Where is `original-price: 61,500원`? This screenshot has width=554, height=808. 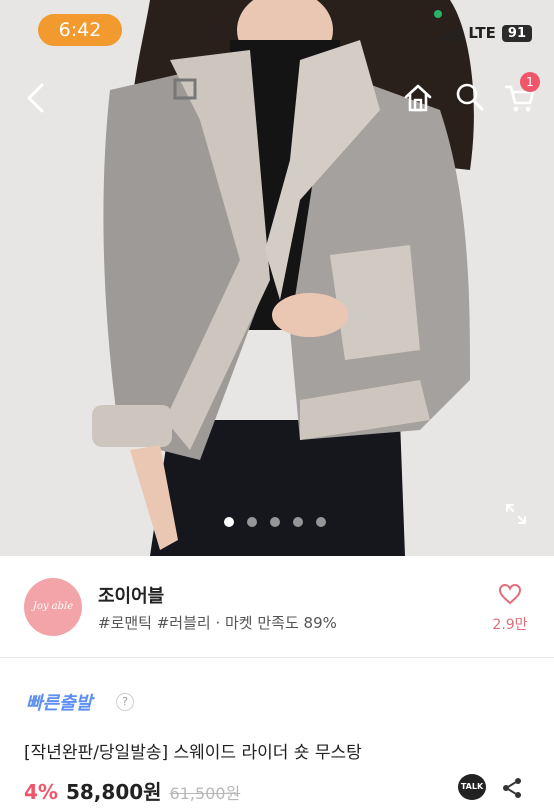 original-price: 61,500원 is located at coordinates (205, 793).